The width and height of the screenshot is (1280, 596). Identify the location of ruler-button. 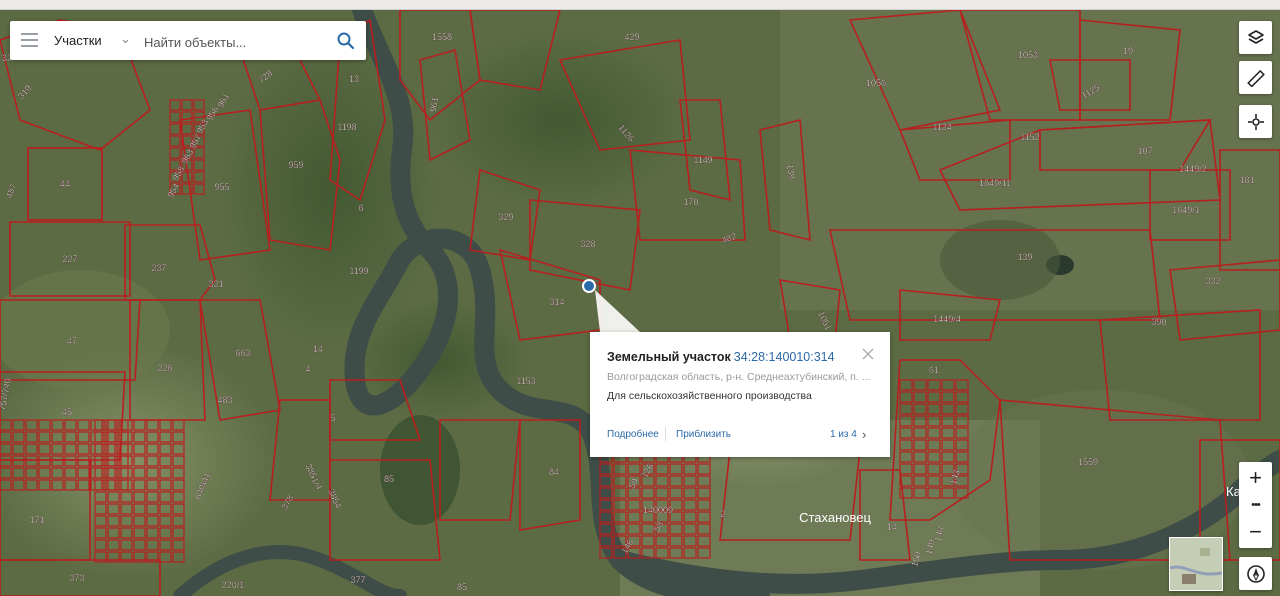
(1255, 77).